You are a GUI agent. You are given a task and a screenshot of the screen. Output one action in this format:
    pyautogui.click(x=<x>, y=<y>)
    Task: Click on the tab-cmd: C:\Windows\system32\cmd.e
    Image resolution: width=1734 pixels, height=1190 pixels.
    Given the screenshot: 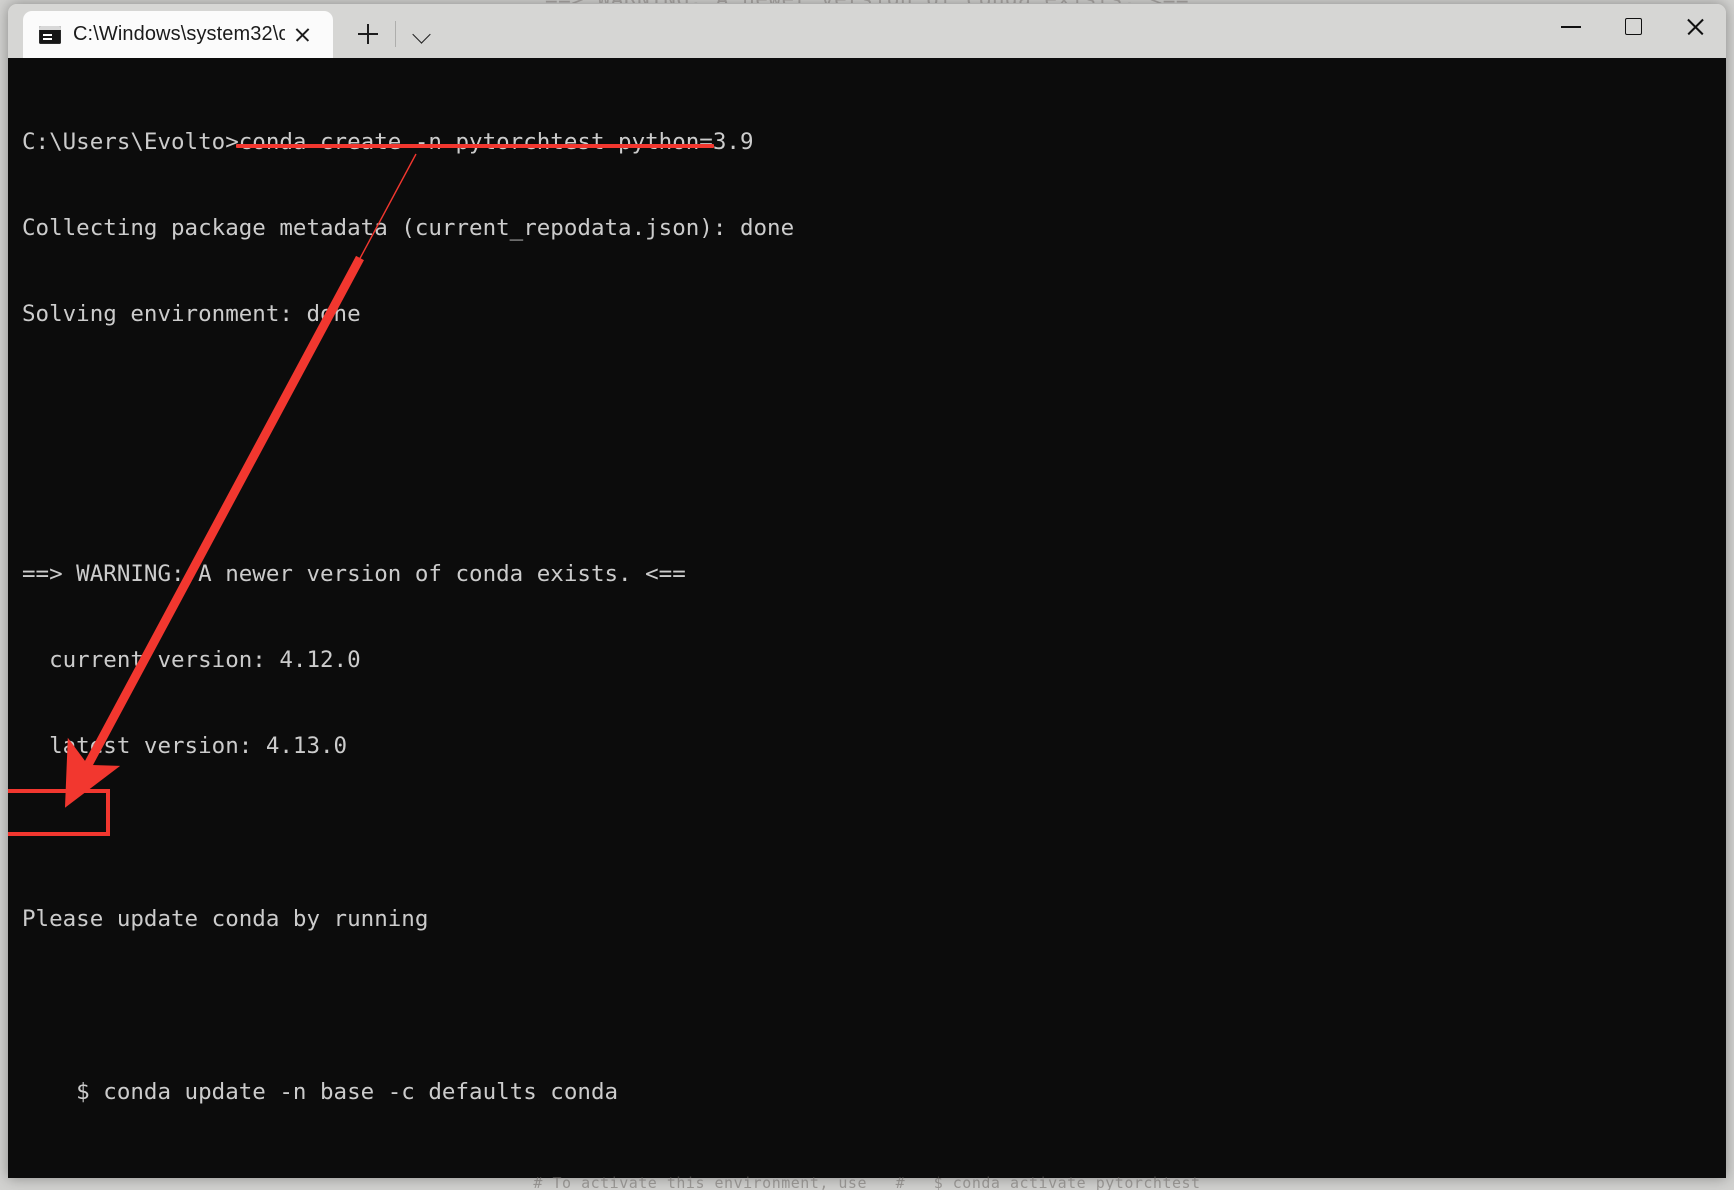 What is the action you would take?
    pyautogui.click(x=178, y=34)
    